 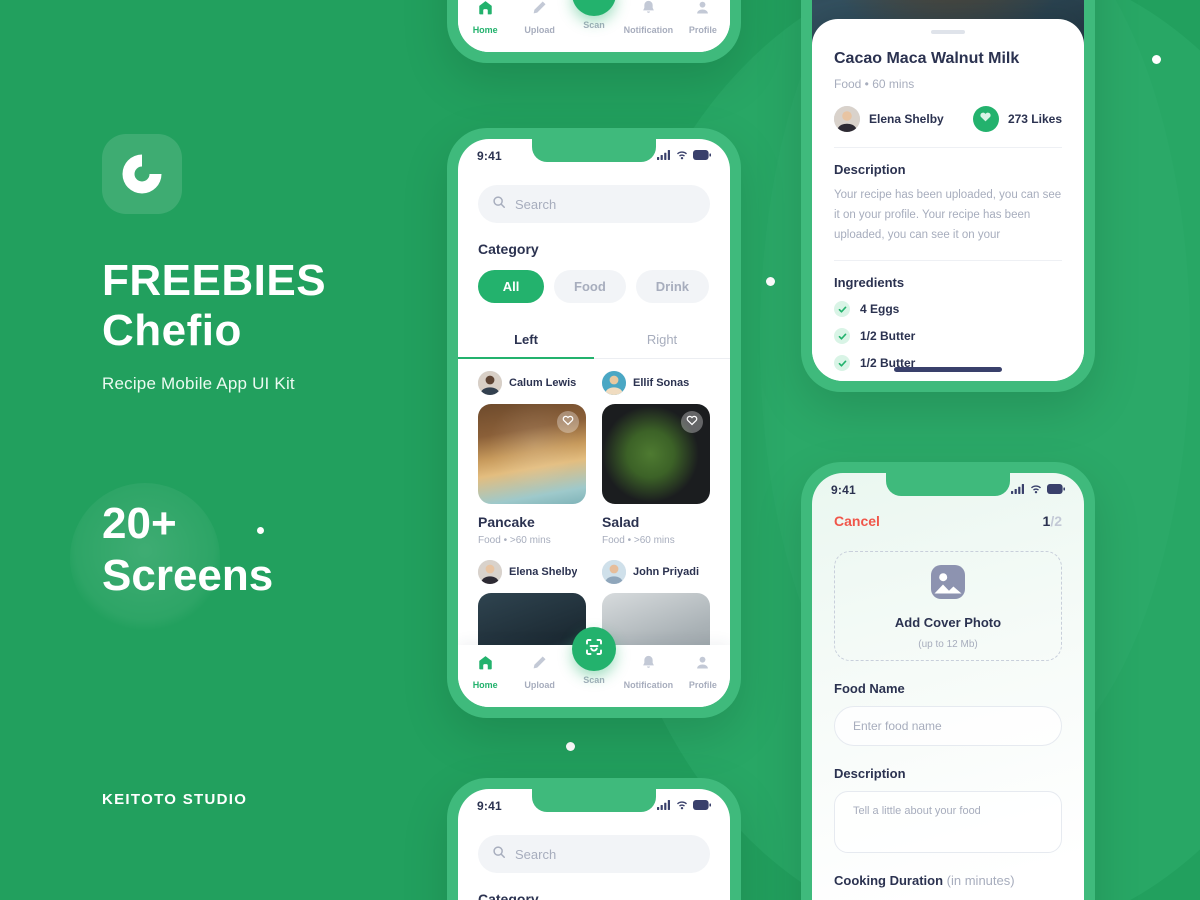 I want to click on screen-top-partial: Home Upload Scan Notification Profile, so click(x=594, y=26).